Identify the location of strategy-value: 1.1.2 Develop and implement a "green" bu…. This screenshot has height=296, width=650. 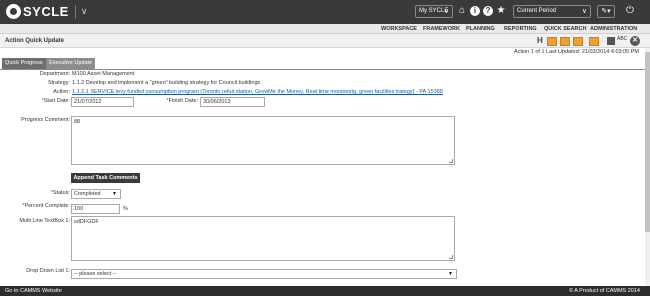
(166, 83).